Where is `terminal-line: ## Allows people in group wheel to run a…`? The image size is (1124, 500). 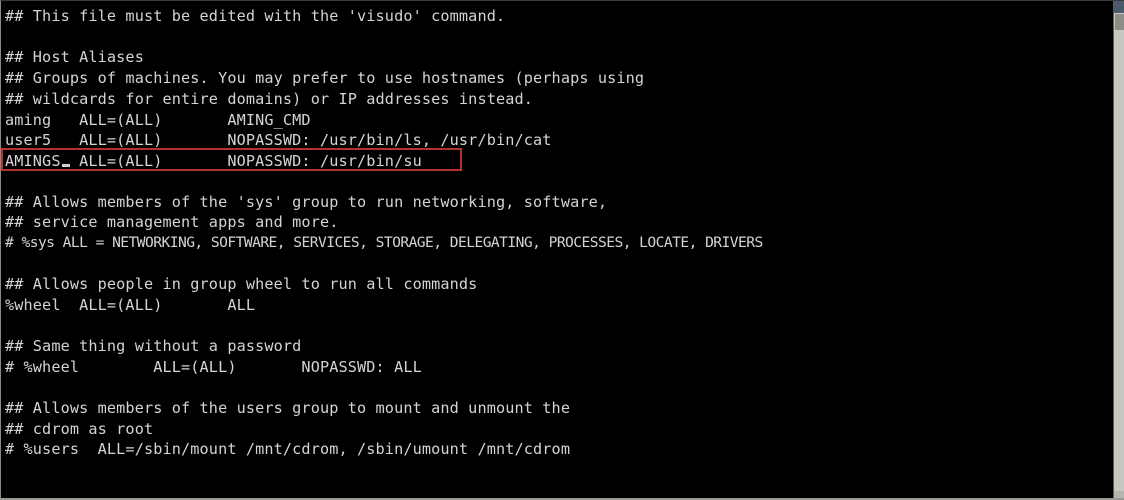 terminal-line: ## Allows people in group wheel to run a… is located at coordinates (241, 284).